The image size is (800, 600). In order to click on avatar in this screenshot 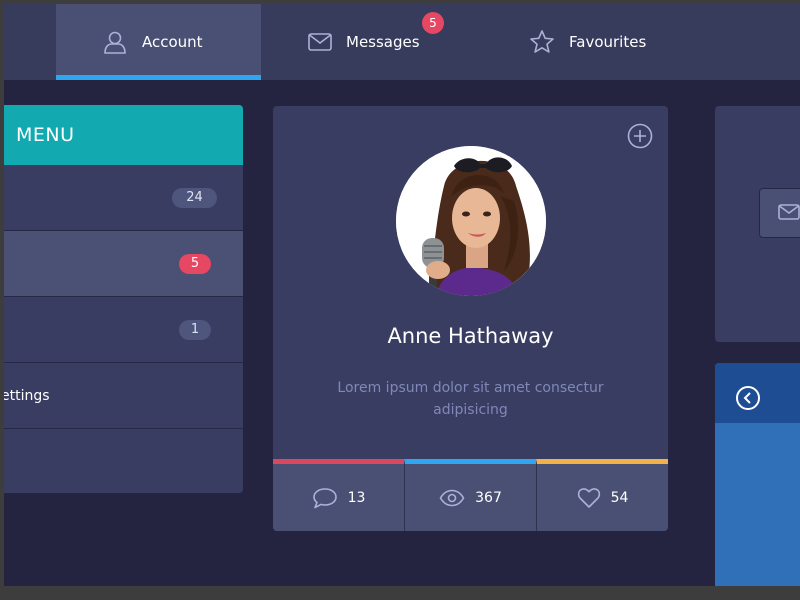, I will do `click(471, 221)`.